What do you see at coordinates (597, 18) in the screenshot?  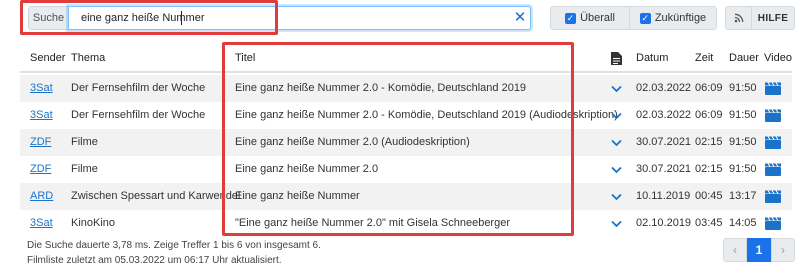 I see `ueberall-label: Überall` at bounding box center [597, 18].